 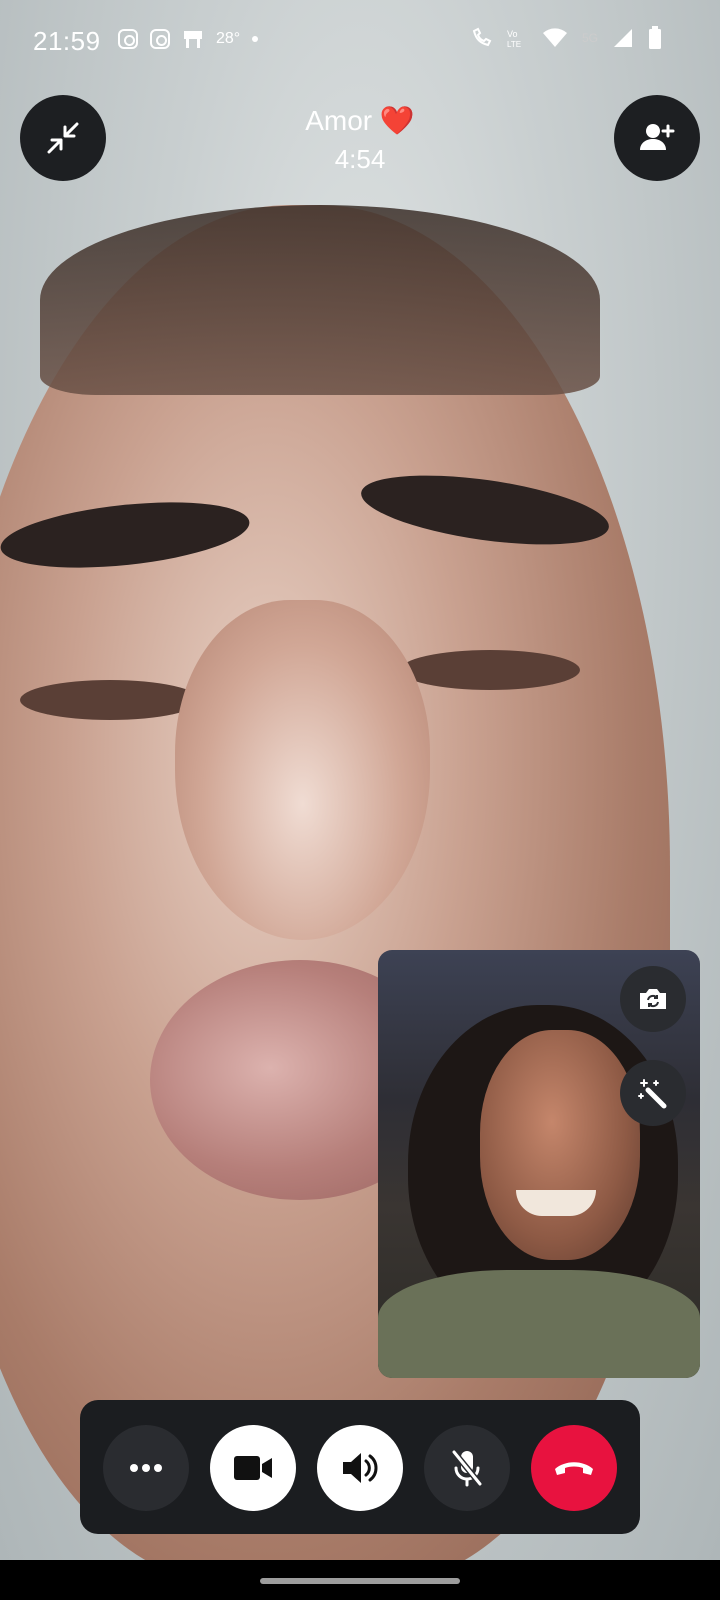 What do you see at coordinates (255, 39) in the screenshot?
I see `more-notifications-dot` at bounding box center [255, 39].